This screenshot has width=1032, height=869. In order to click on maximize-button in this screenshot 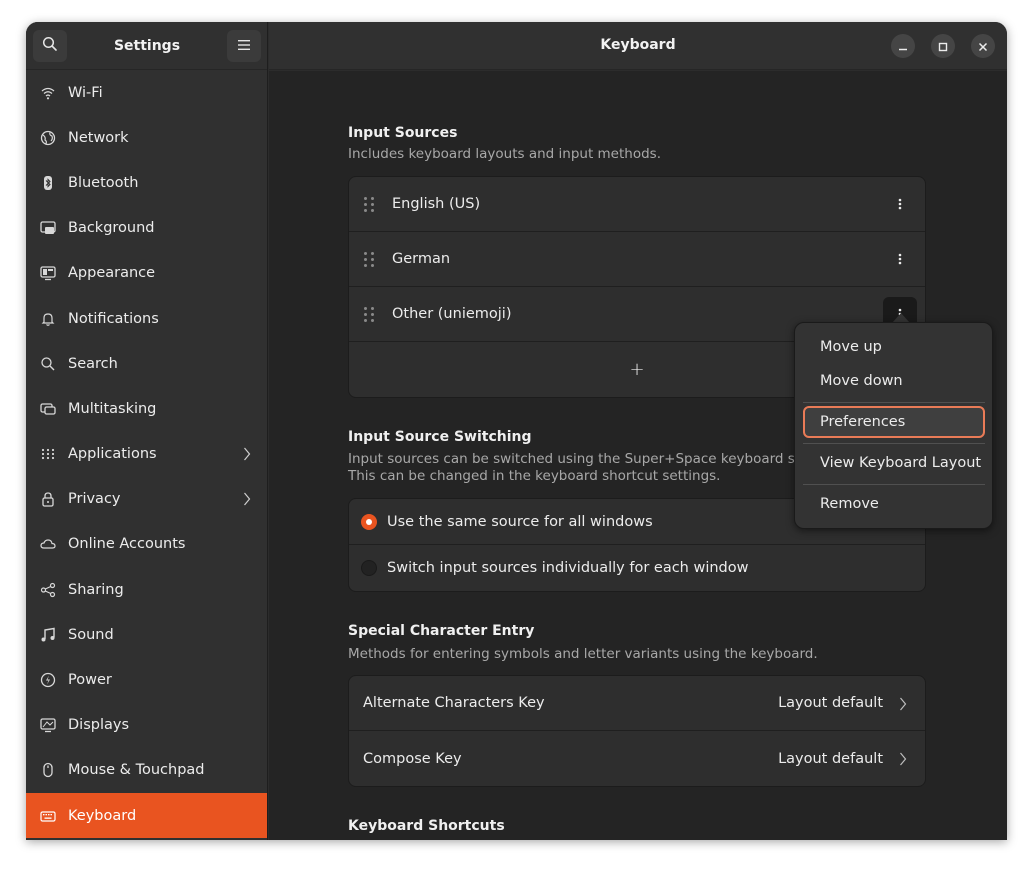, I will do `click(943, 46)`.